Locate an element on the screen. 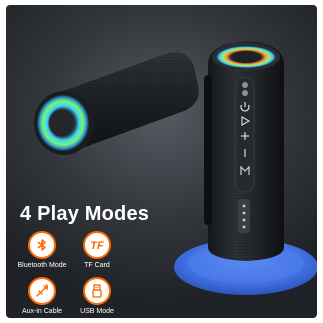 The height and width of the screenshot is (323, 323). mode-label: TF Card is located at coordinates (97, 265).